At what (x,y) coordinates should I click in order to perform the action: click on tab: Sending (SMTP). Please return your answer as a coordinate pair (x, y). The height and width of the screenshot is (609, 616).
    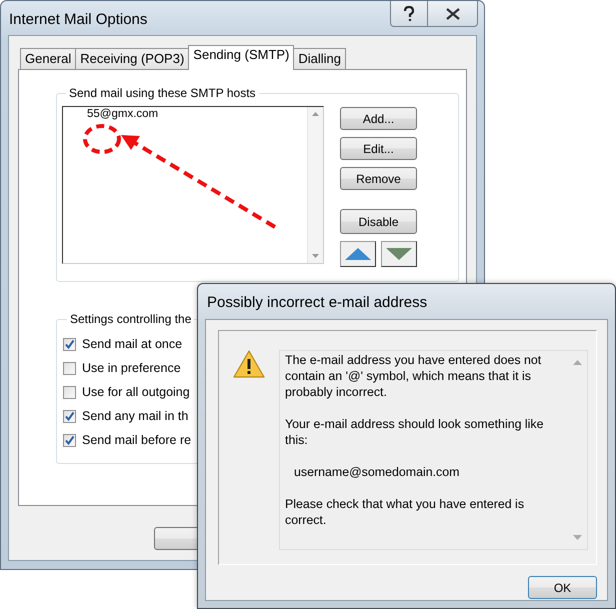
    Looking at the image, I should click on (241, 57).